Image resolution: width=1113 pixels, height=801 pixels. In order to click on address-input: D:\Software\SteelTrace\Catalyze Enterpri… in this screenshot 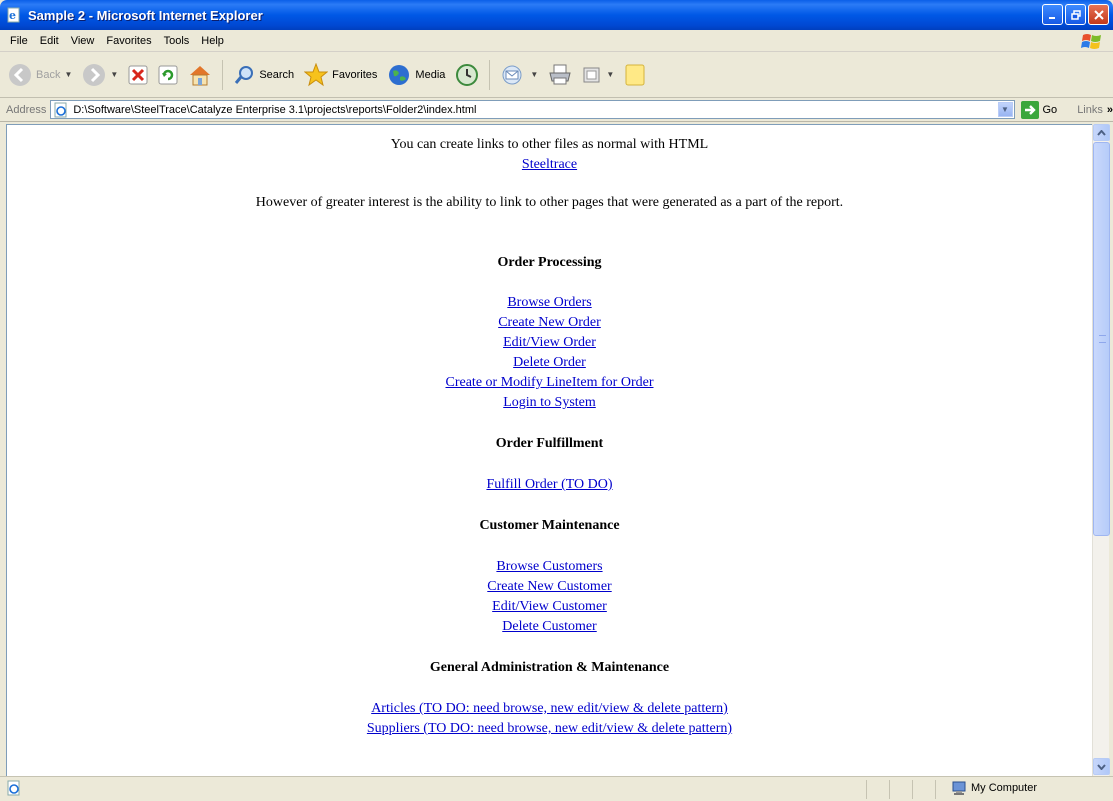, I will do `click(532, 109)`.